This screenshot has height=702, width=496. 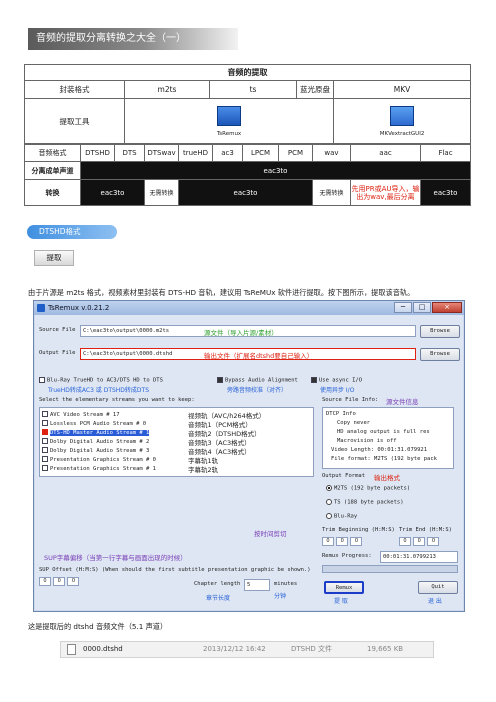 What do you see at coordinates (52, 152) in the screenshot?
I see `format-label: 音频格式` at bounding box center [52, 152].